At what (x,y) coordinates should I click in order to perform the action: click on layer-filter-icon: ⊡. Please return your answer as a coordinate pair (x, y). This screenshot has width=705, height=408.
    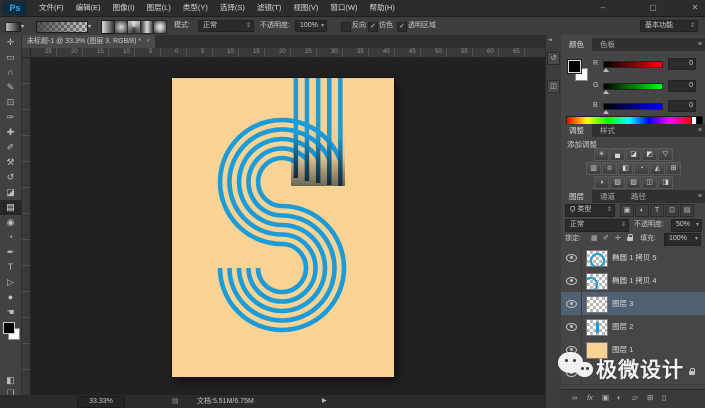
    Looking at the image, I should click on (672, 210).